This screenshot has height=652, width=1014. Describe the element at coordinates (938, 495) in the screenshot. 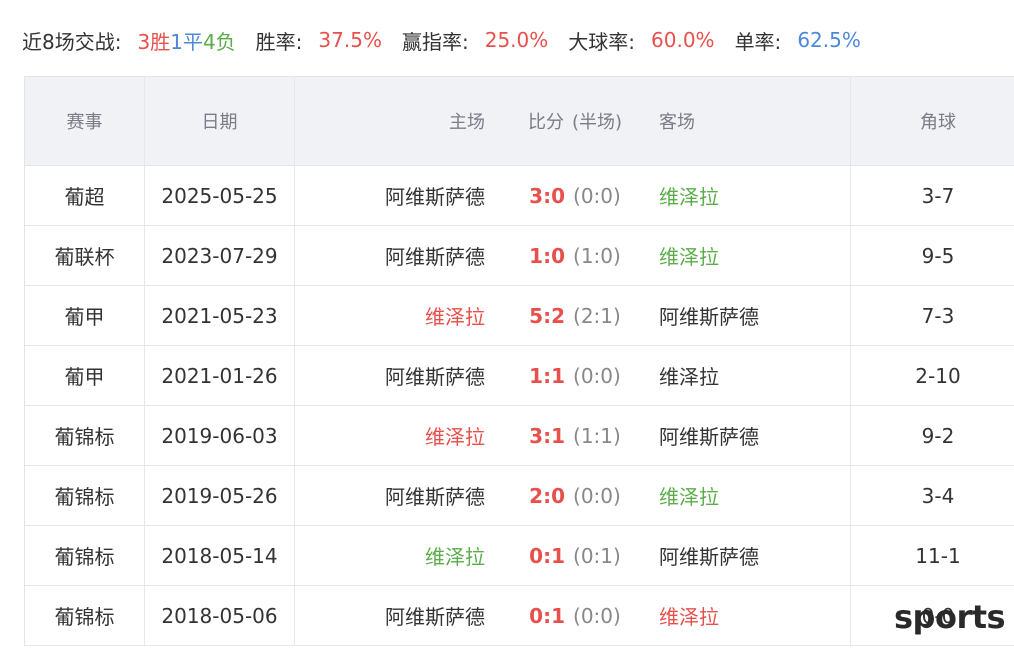

I see `cell-corners: 3-4` at that location.